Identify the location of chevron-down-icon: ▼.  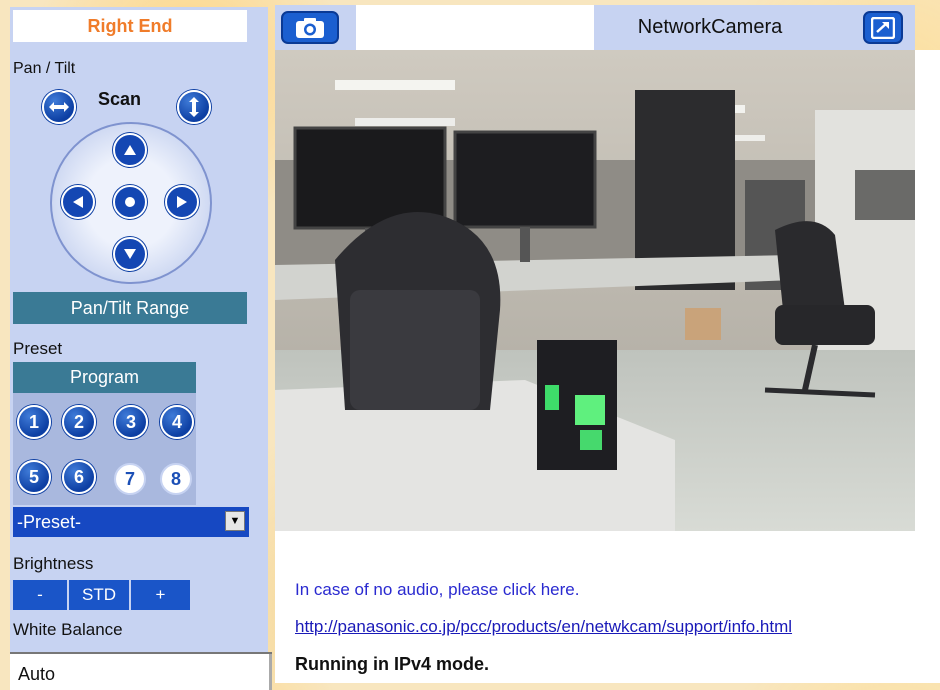
(235, 521).